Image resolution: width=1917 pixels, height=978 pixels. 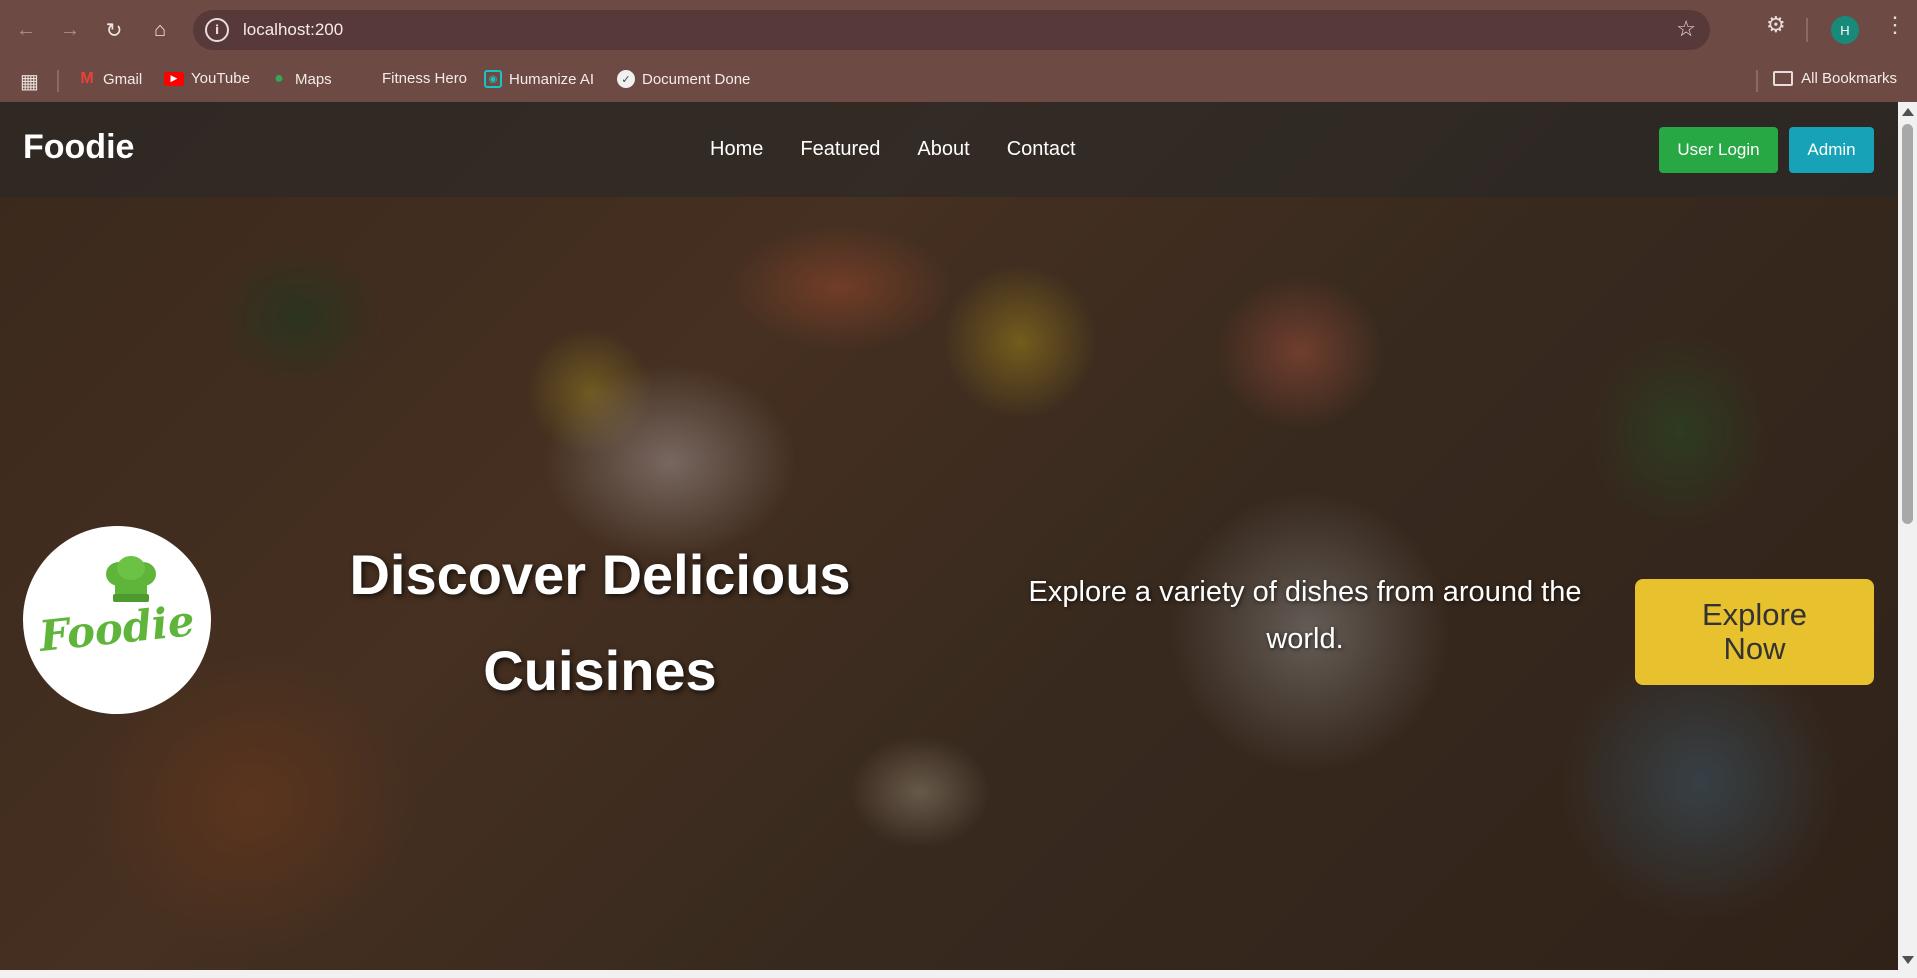 What do you see at coordinates (29, 81) in the screenshot?
I see `apps-grid-icon: ▦` at bounding box center [29, 81].